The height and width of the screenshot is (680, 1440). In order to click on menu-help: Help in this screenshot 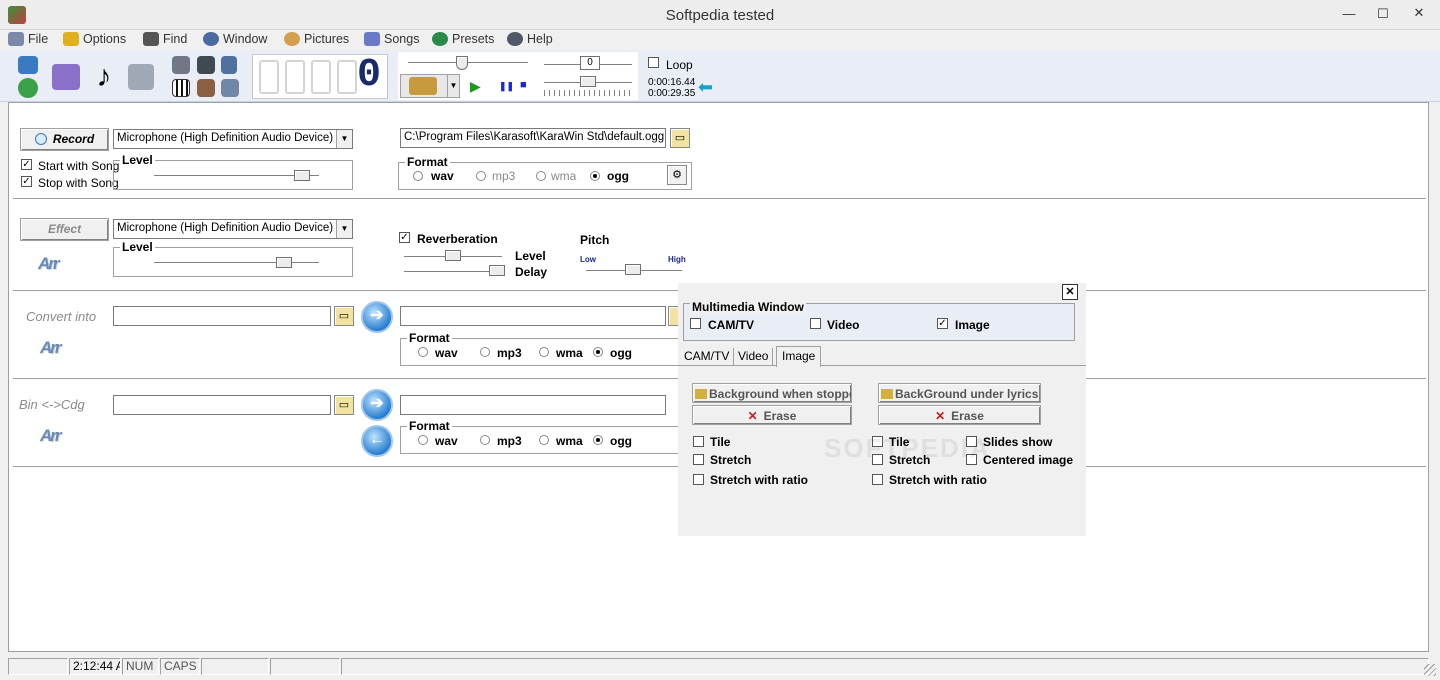, I will do `click(530, 39)`.